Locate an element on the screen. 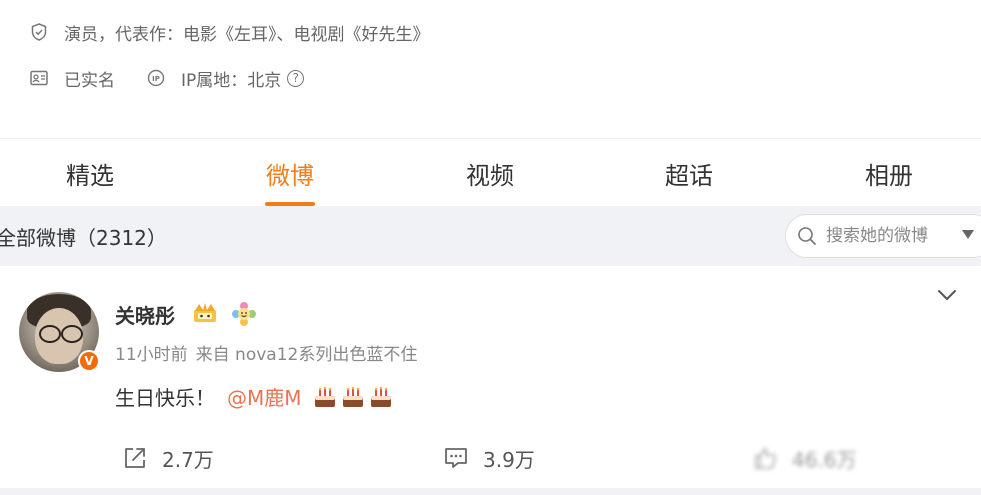 The width and height of the screenshot is (981, 495). repost-count: 2.7万 is located at coordinates (188, 459).